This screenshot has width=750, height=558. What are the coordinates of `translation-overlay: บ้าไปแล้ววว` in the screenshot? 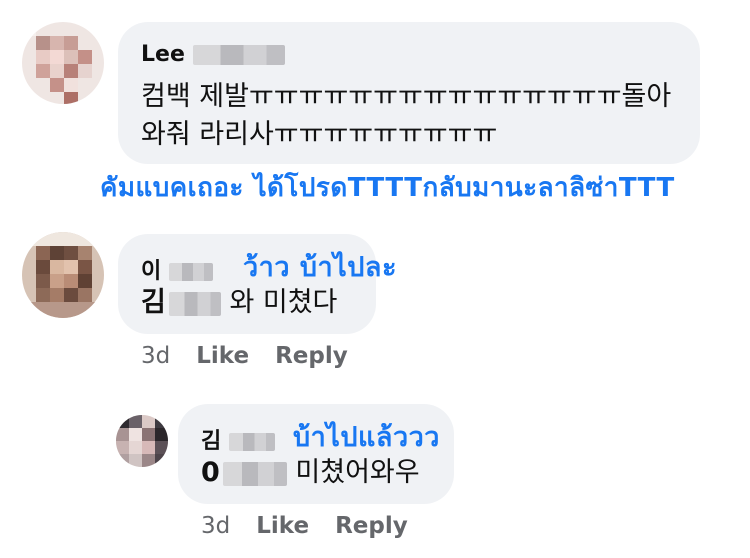 It's located at (366, 437).